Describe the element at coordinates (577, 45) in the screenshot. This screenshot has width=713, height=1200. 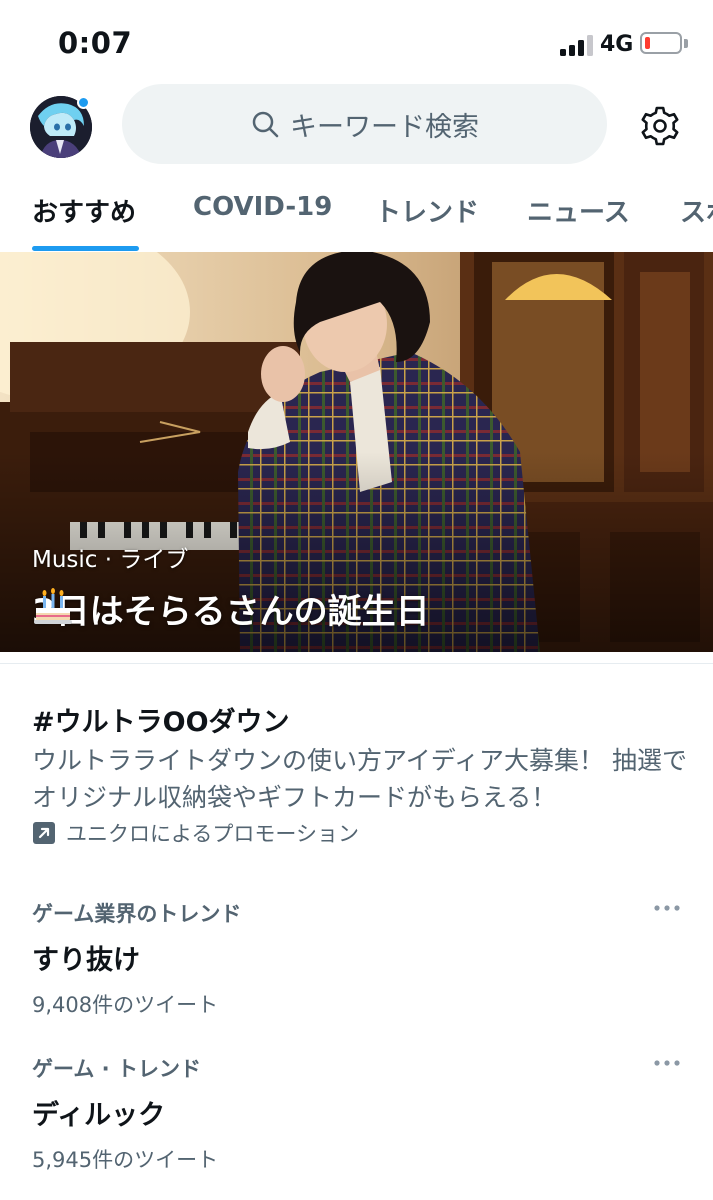
I see `signal-icon` at that location.